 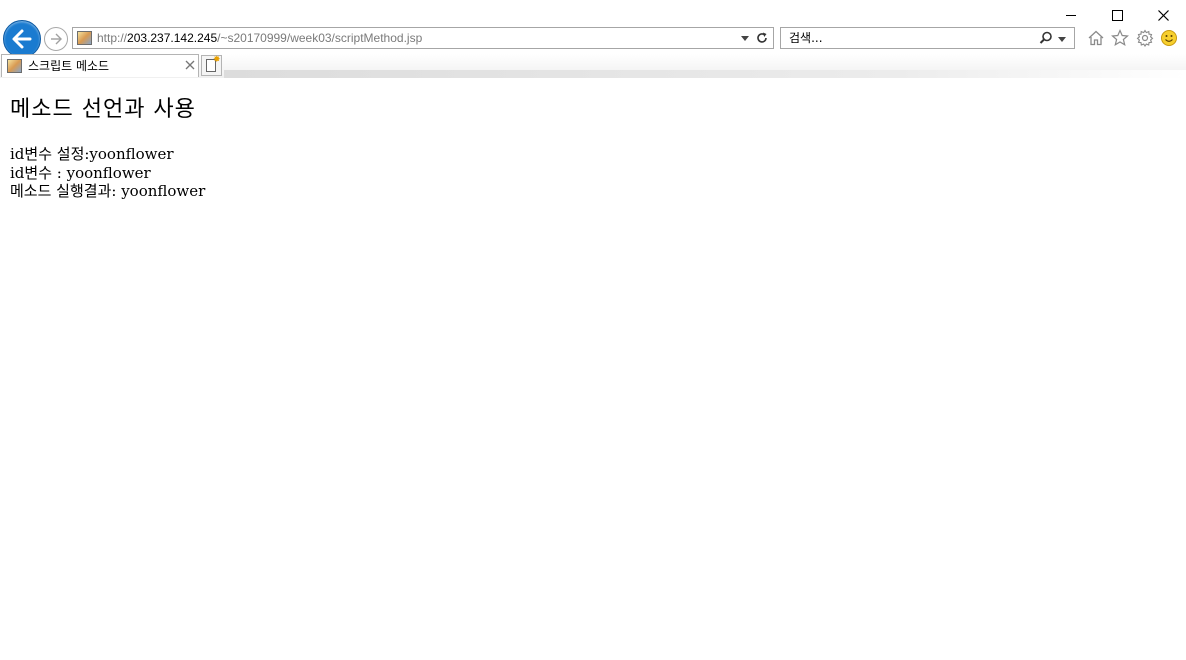 What do you see at coordinates (80, 172) in the screenshot?
I see `output-line: id변수 : yoonflower` at bounding box center [80, 172].